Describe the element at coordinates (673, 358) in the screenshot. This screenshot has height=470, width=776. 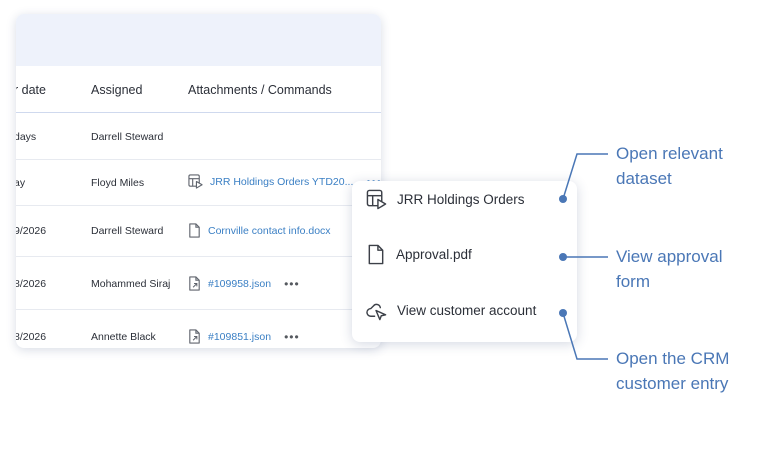
I see `annotation-line: Open the CRM` at that location.